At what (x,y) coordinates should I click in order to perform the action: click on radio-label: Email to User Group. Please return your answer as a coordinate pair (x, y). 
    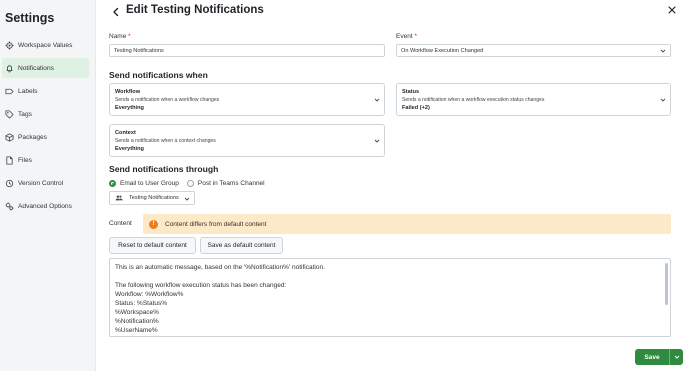
    Looking at the image, I should click on (149, 183).